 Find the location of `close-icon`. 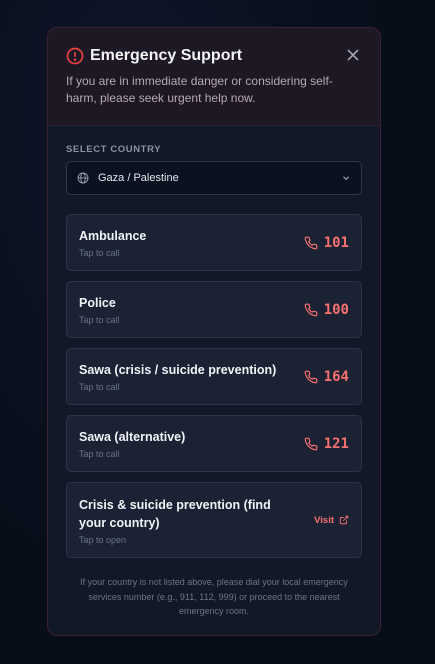

close-icon is located at coordinates (353, 55).